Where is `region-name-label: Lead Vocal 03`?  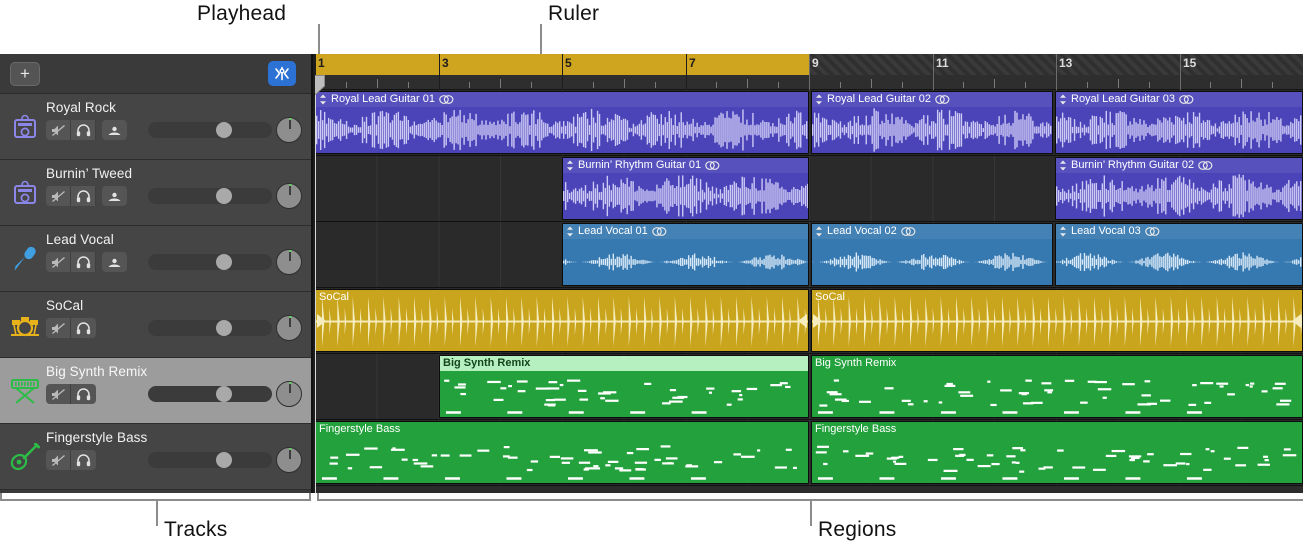
region-name-label: Lead Vocal 03 is located at coordinates (1106, 231).